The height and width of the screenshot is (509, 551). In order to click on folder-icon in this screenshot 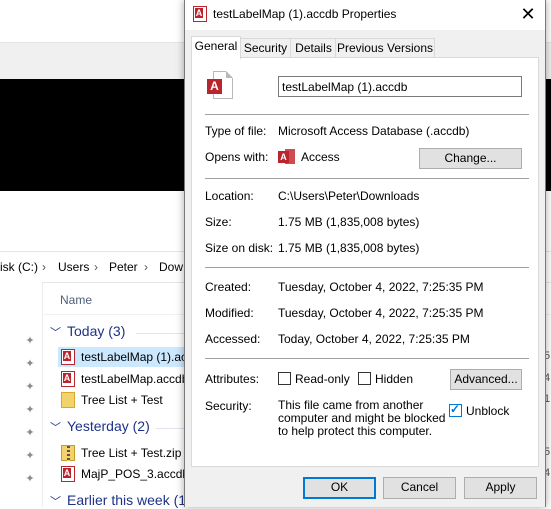, I will do `click(68, 400)`.